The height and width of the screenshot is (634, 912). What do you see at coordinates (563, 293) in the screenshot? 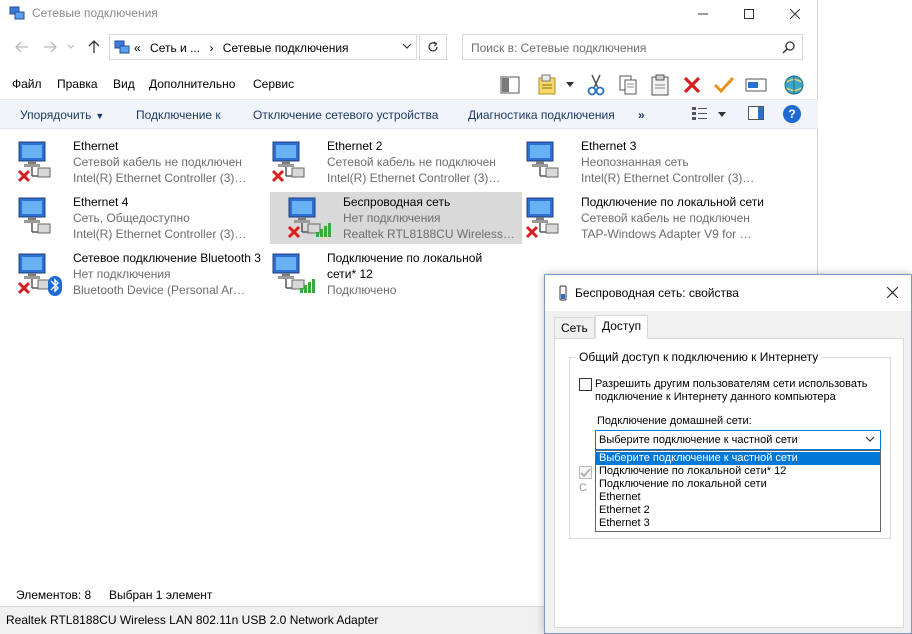
I see `wifi-adapter-icon` at bounding box center [563, 293].